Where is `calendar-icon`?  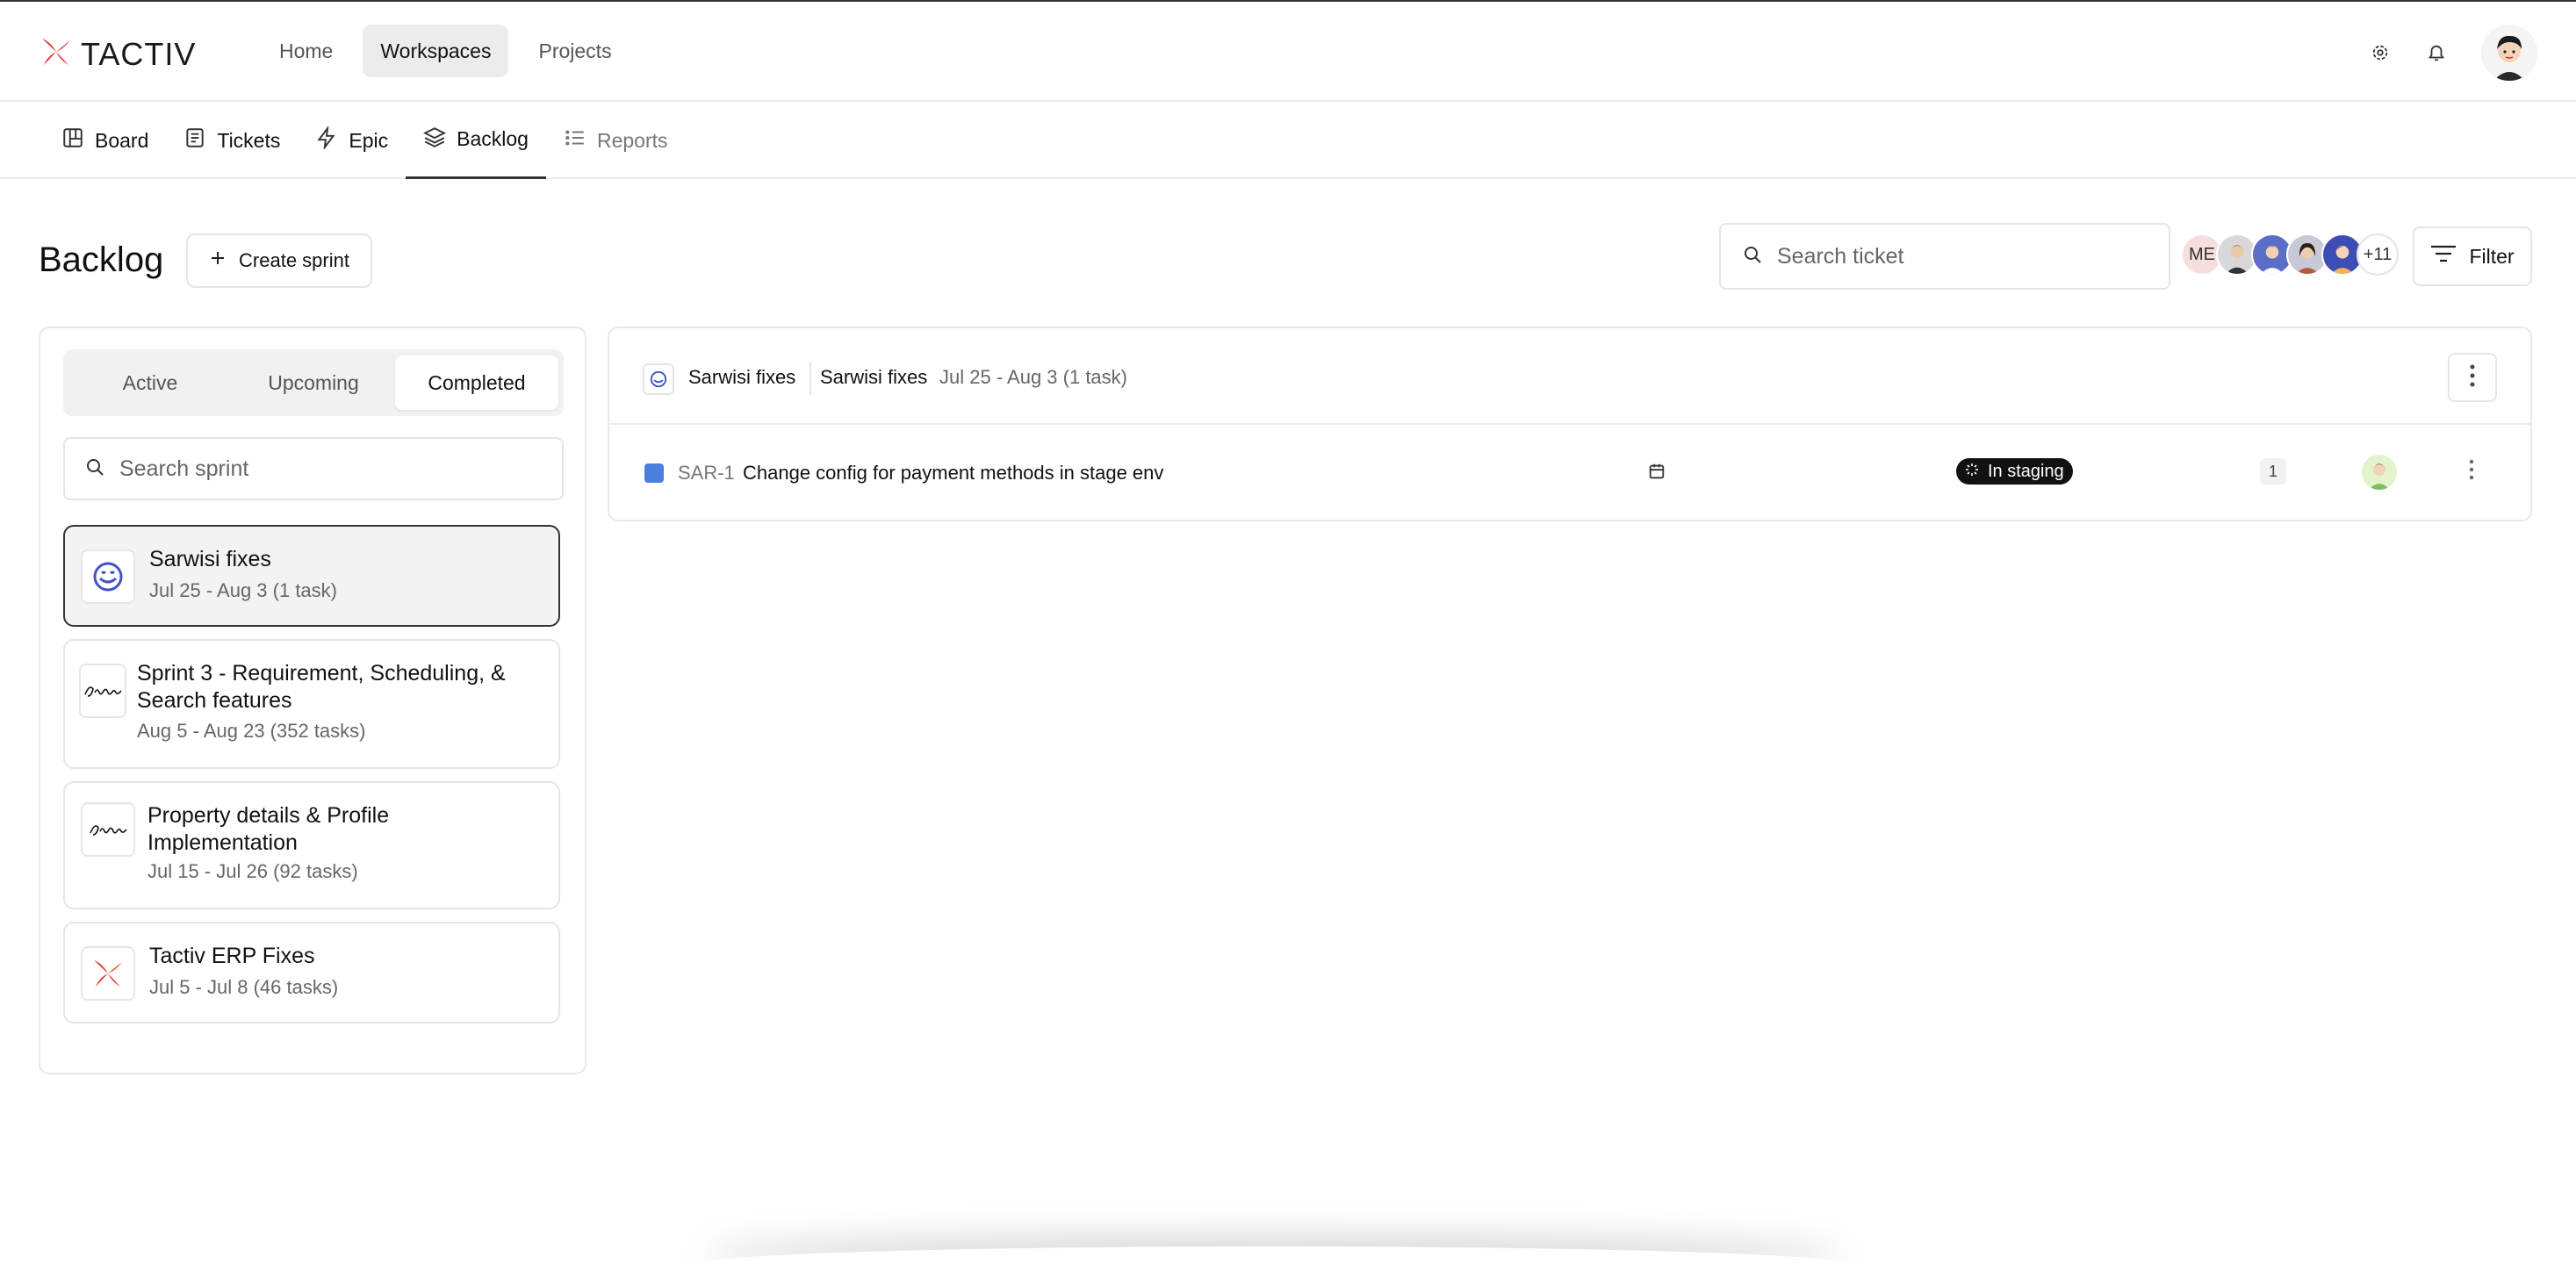 calendar-icon is located at coordinates (1656, 473).